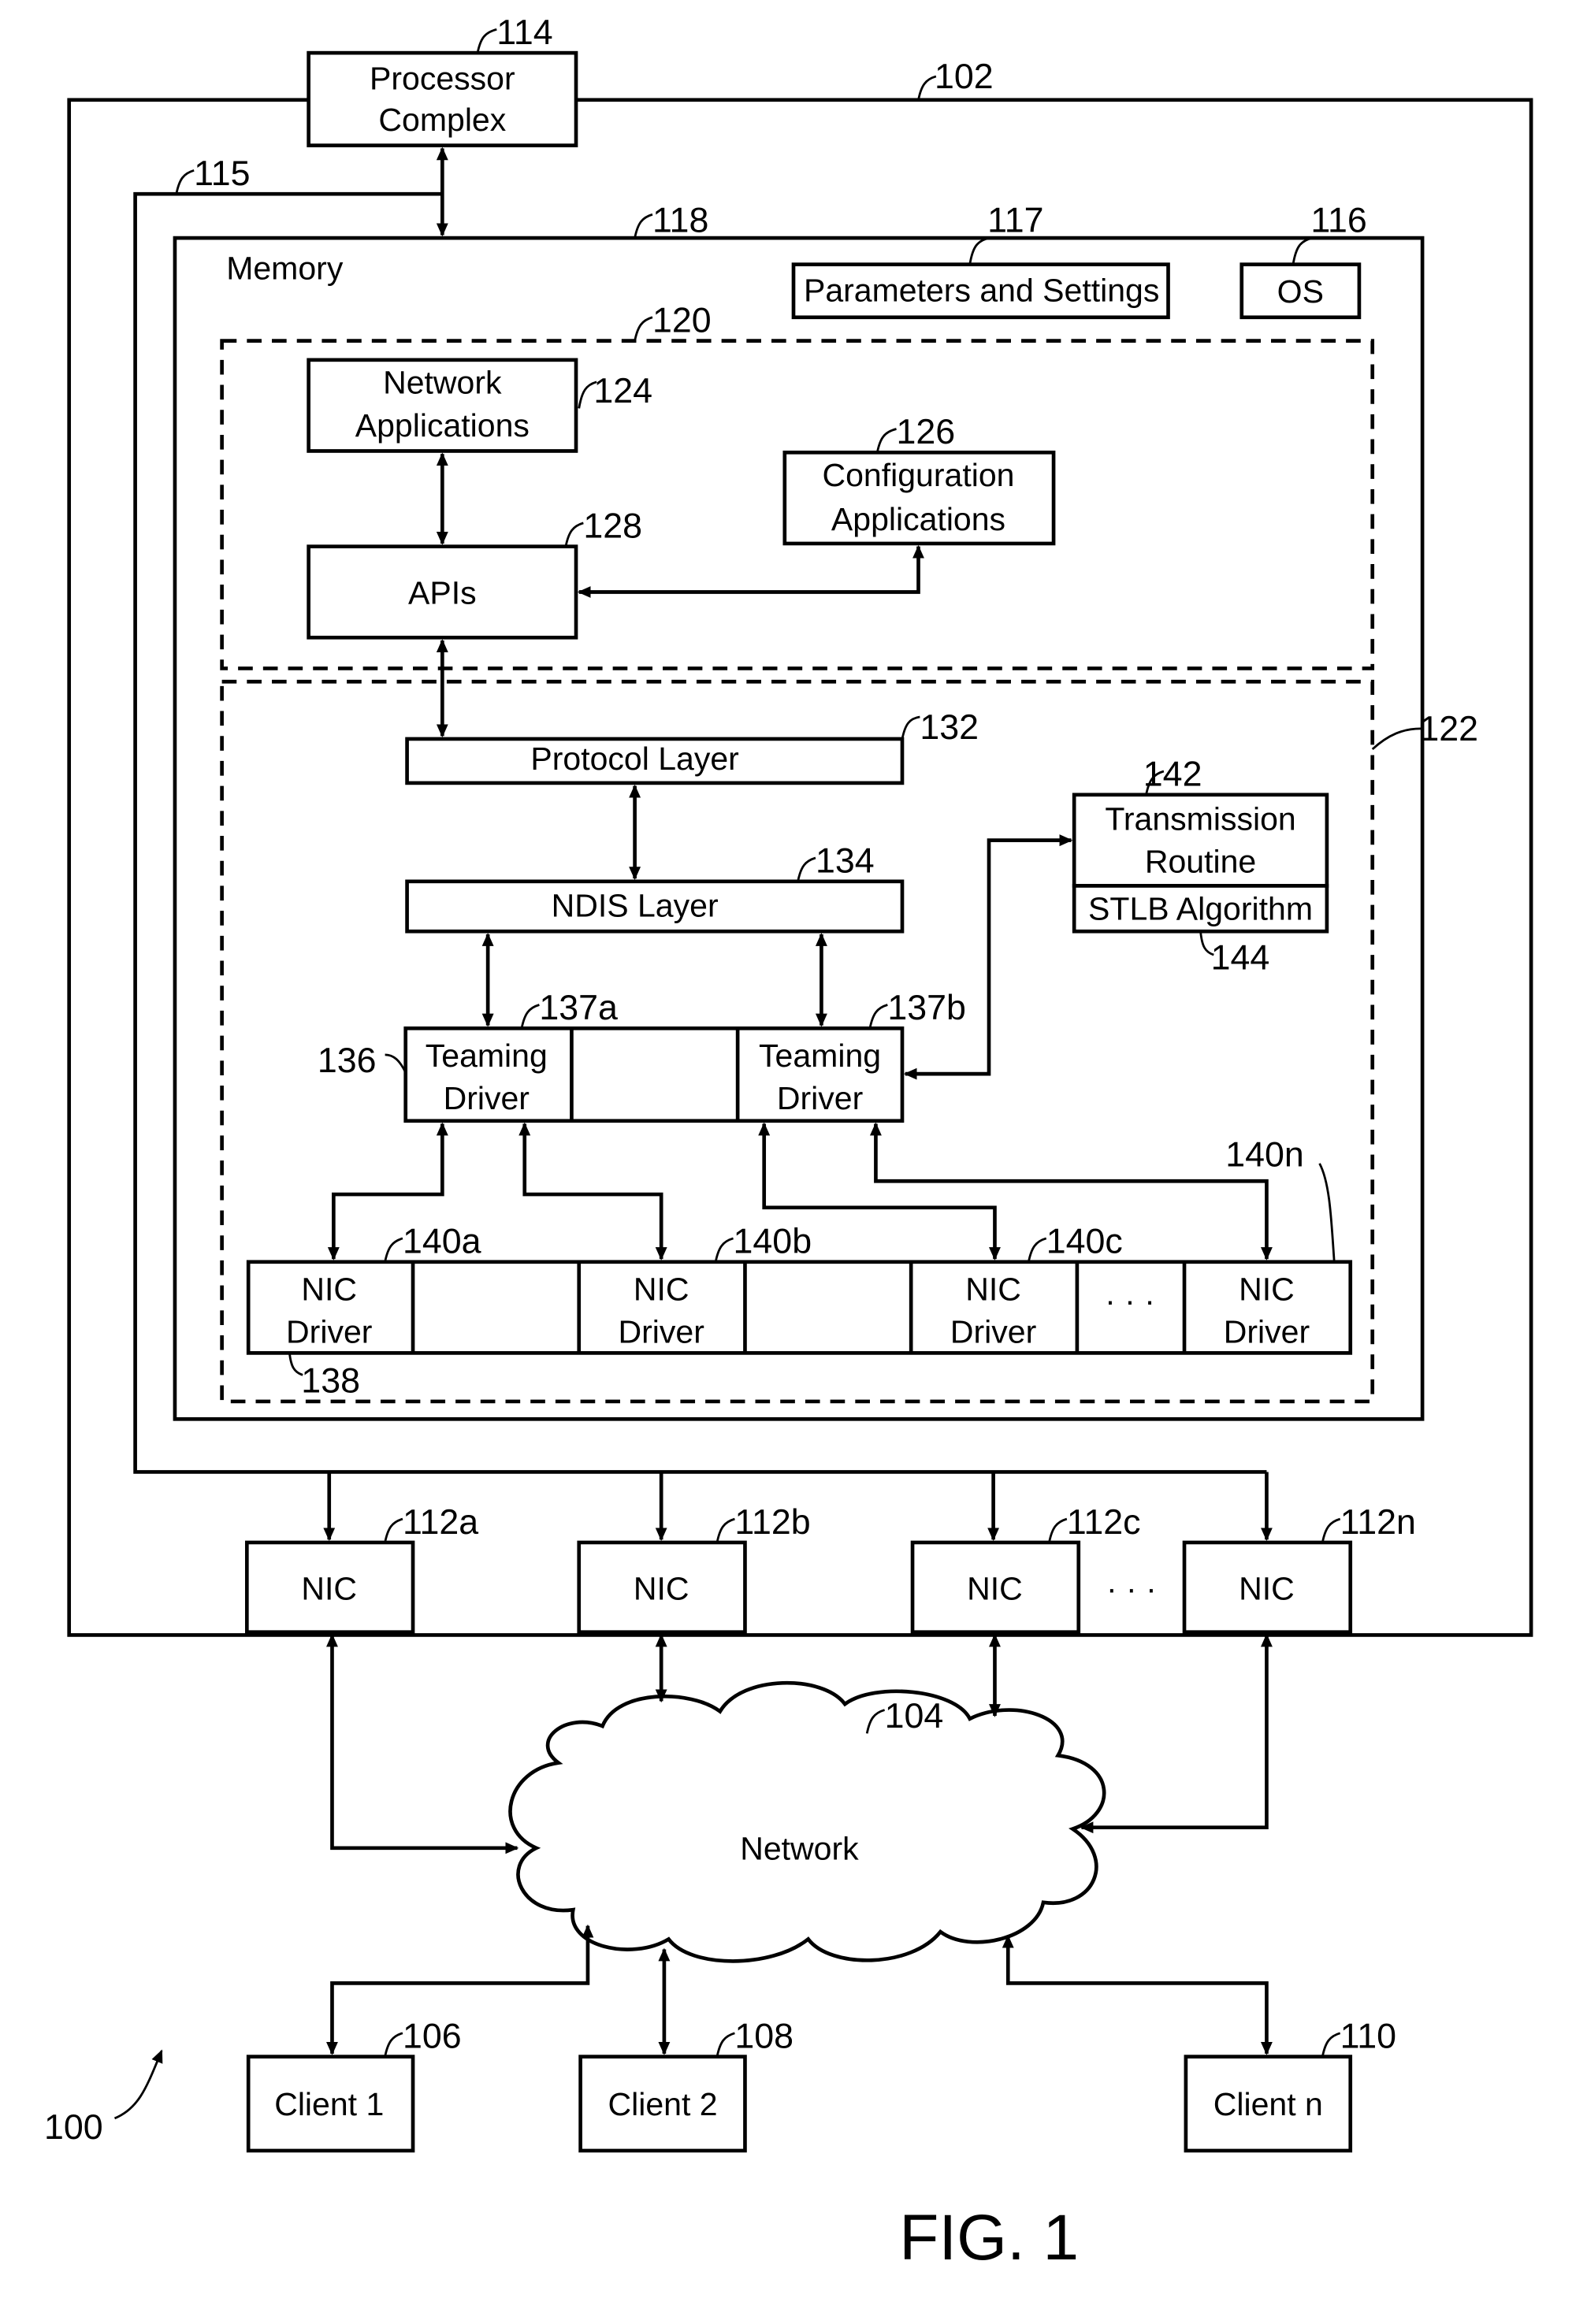 Image resolution: width=1587 pixels, height=2324 pixels. What do you see at coordinates (845, 861) in the screenshot?
I see `ref-134: 134` at bounding box center [845, 861].